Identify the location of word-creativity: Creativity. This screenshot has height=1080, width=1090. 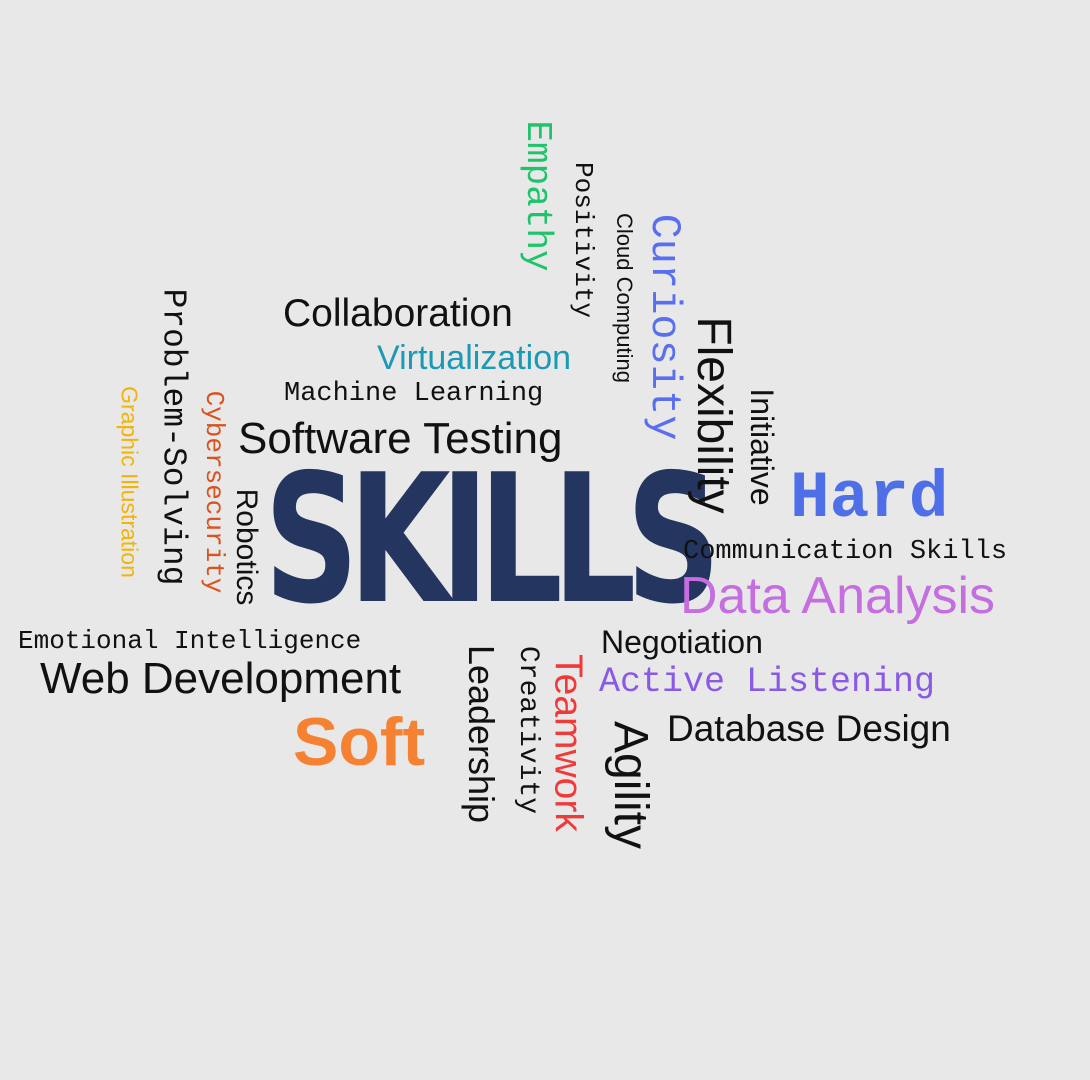
(527, 730).